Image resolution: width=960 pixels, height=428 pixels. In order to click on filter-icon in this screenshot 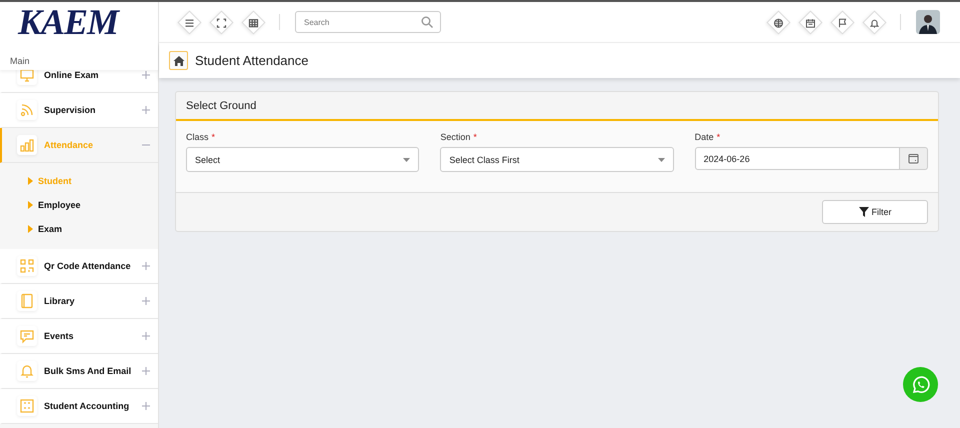, I will do `click(863, 212)`.